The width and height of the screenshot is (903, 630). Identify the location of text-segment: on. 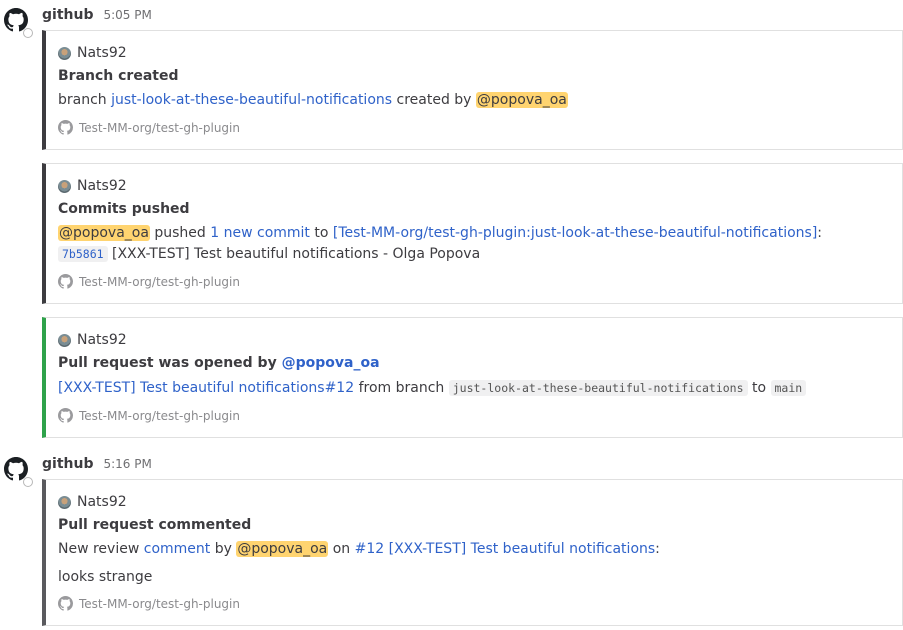
(341, 549).